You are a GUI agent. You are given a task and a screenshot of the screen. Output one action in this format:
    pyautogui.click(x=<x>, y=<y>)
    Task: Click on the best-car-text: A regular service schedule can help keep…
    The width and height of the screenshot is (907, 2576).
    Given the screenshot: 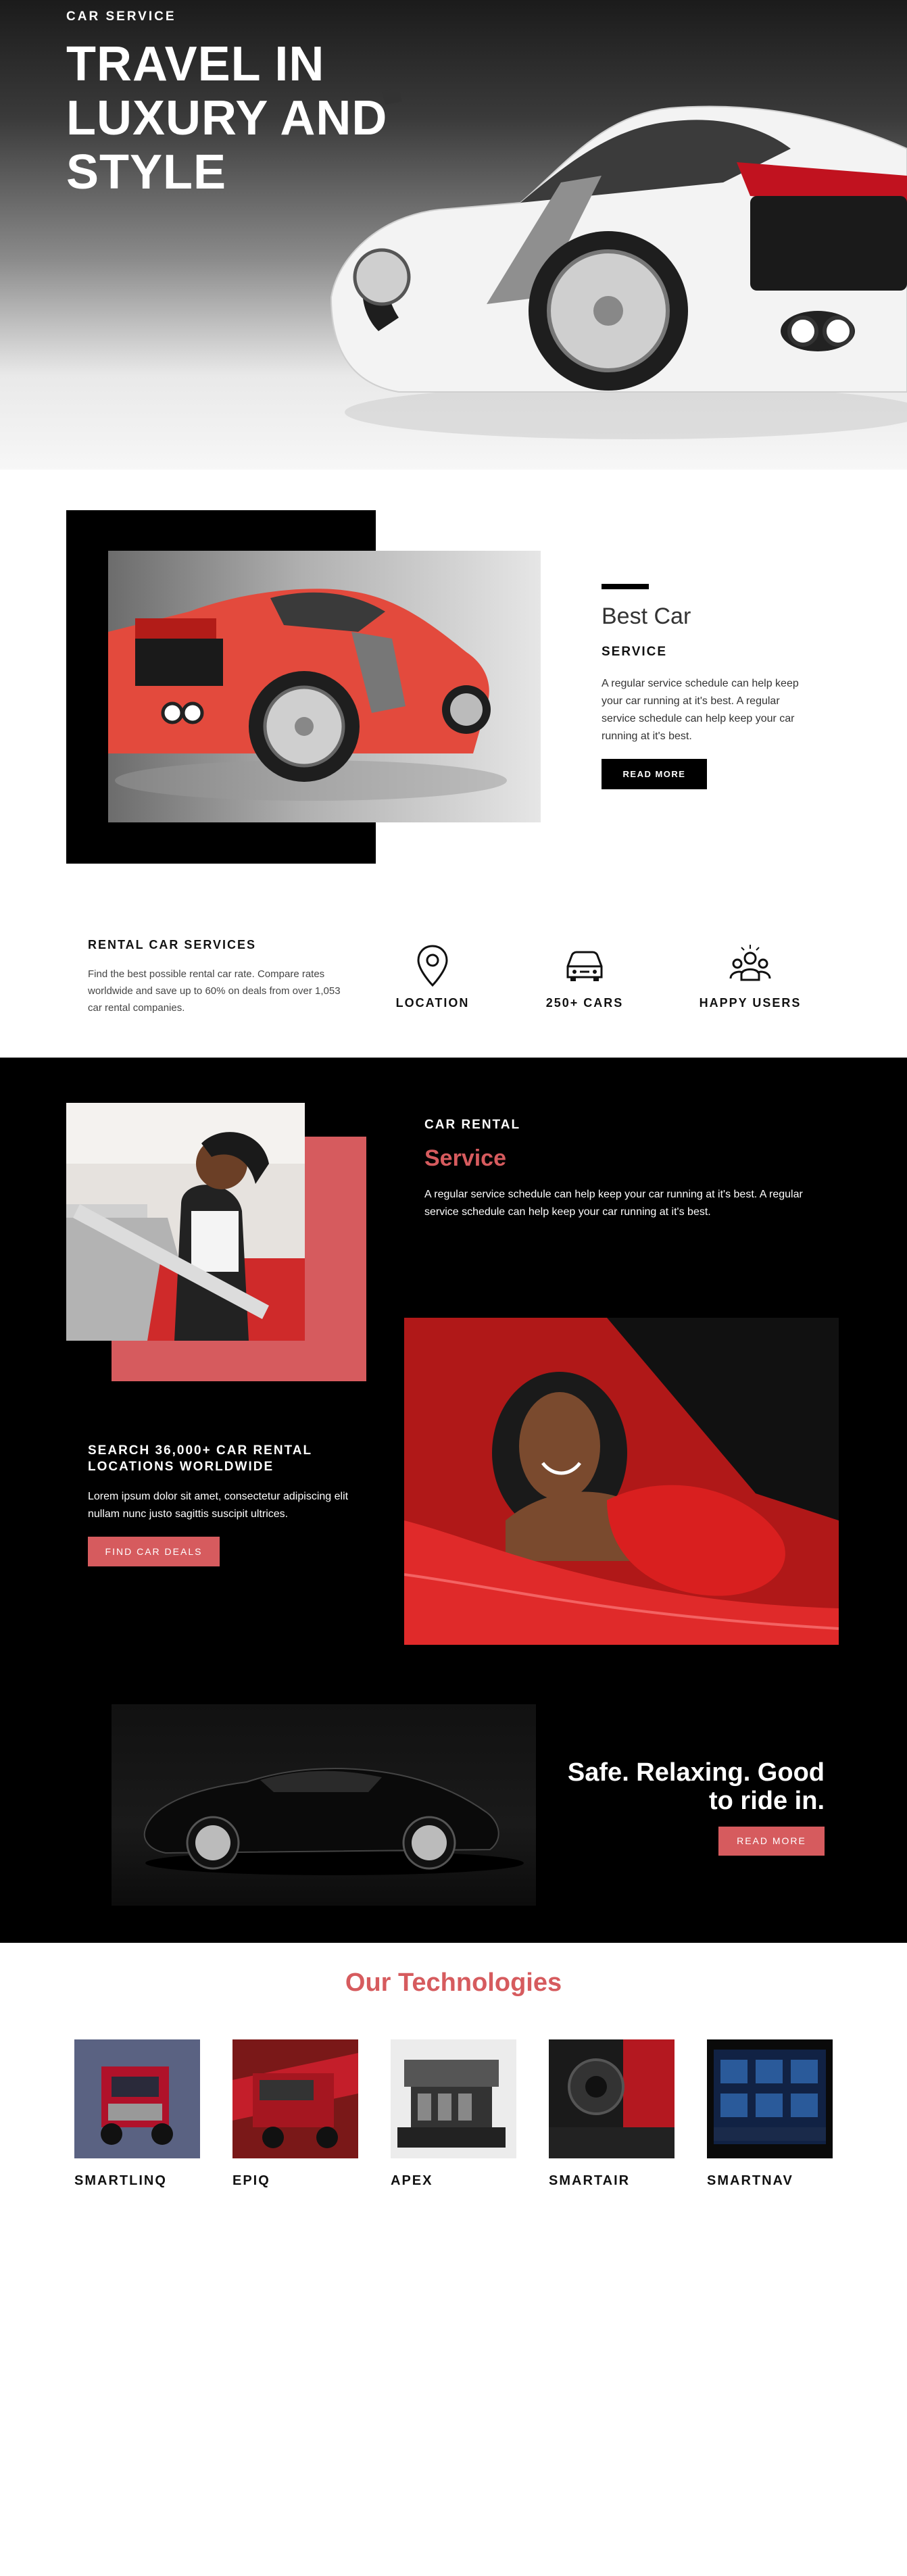 What is the action you would take?
    pyautogui.click(x=700, y=710)
    